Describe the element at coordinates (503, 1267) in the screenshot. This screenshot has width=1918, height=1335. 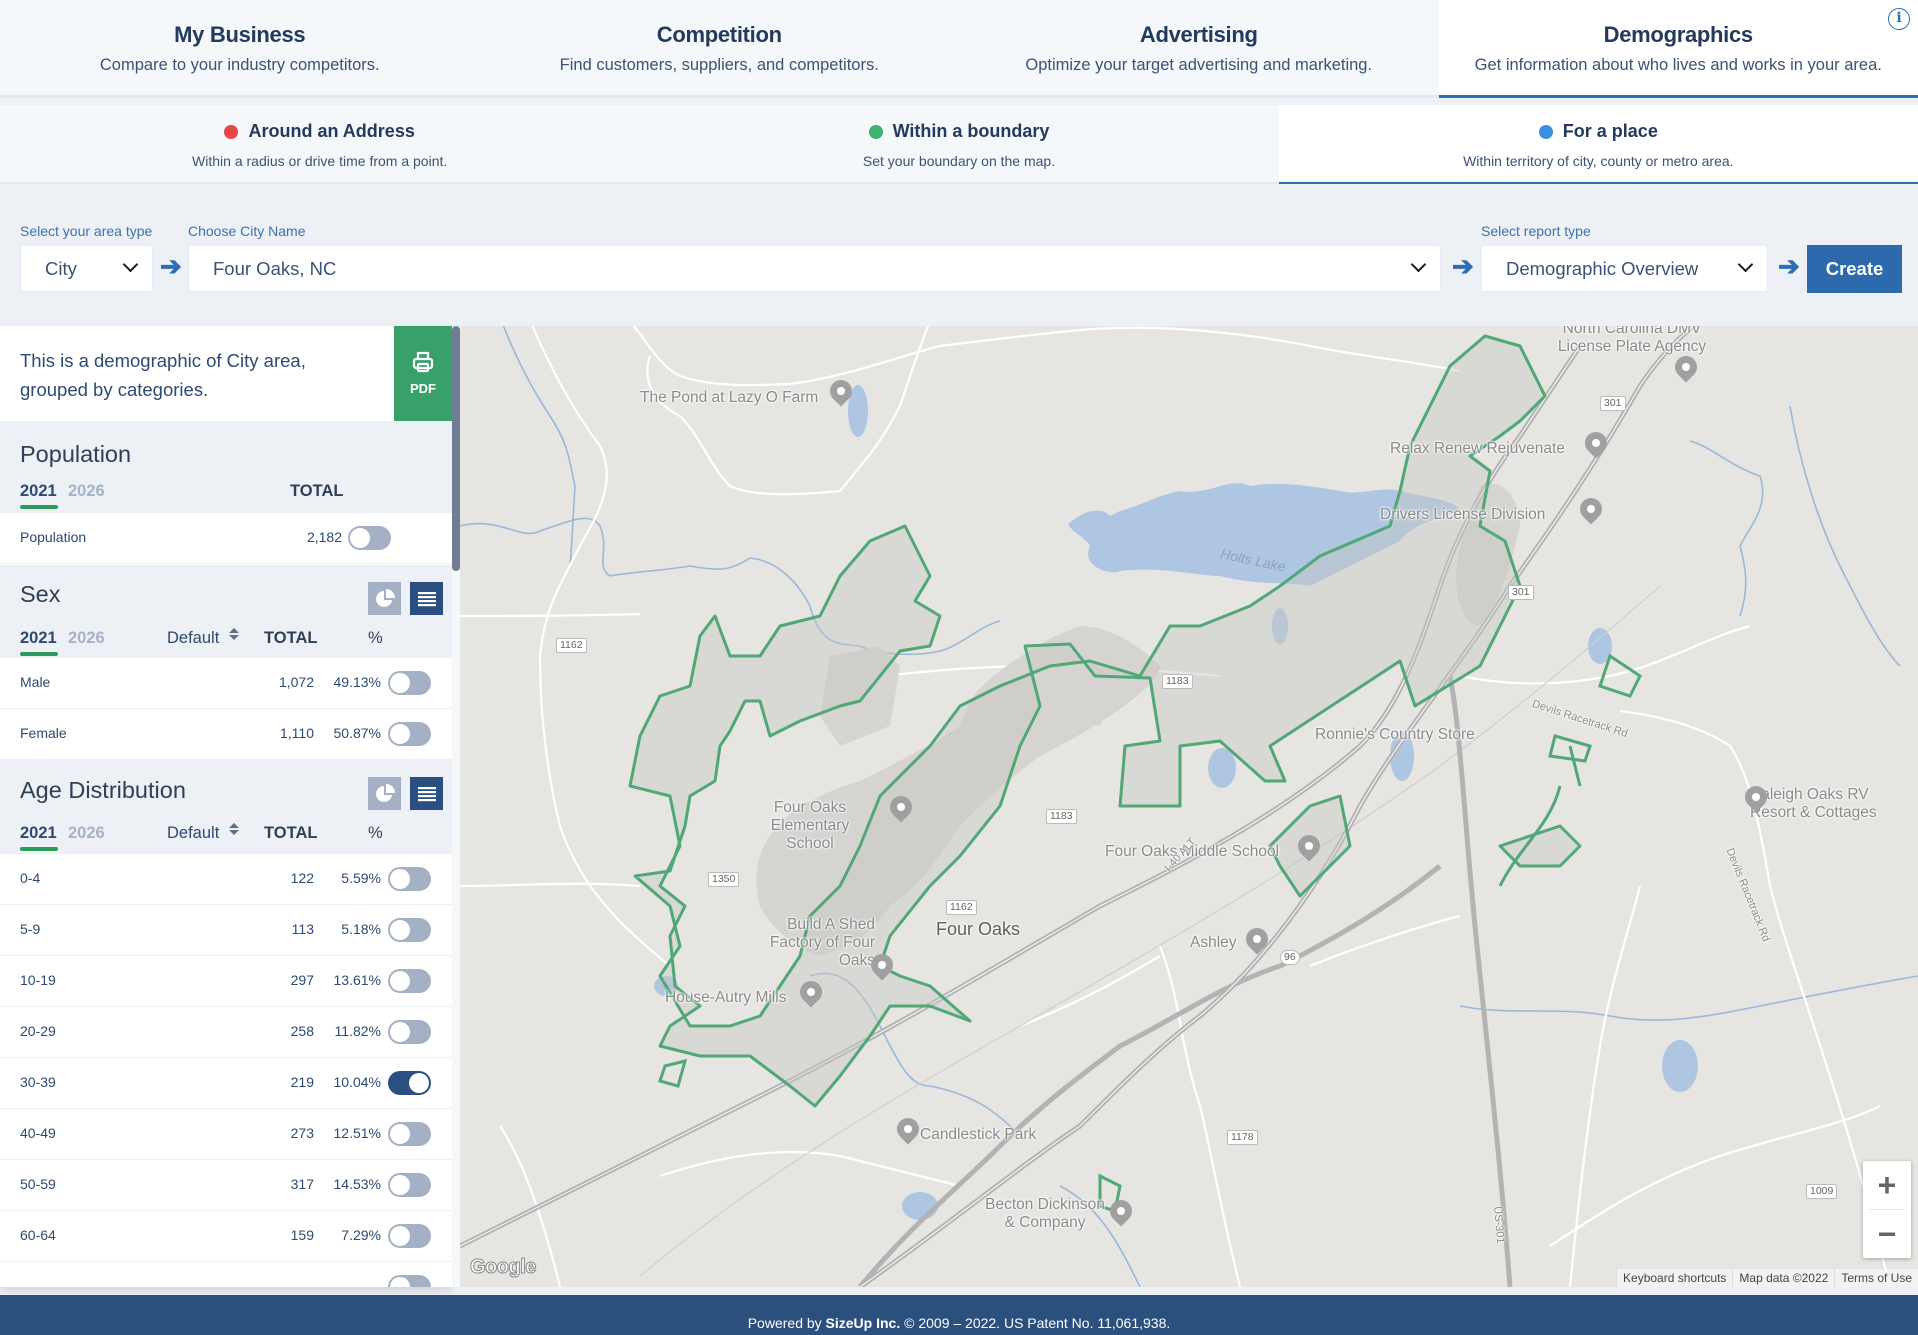
I see `google-logo: Google` at that location.